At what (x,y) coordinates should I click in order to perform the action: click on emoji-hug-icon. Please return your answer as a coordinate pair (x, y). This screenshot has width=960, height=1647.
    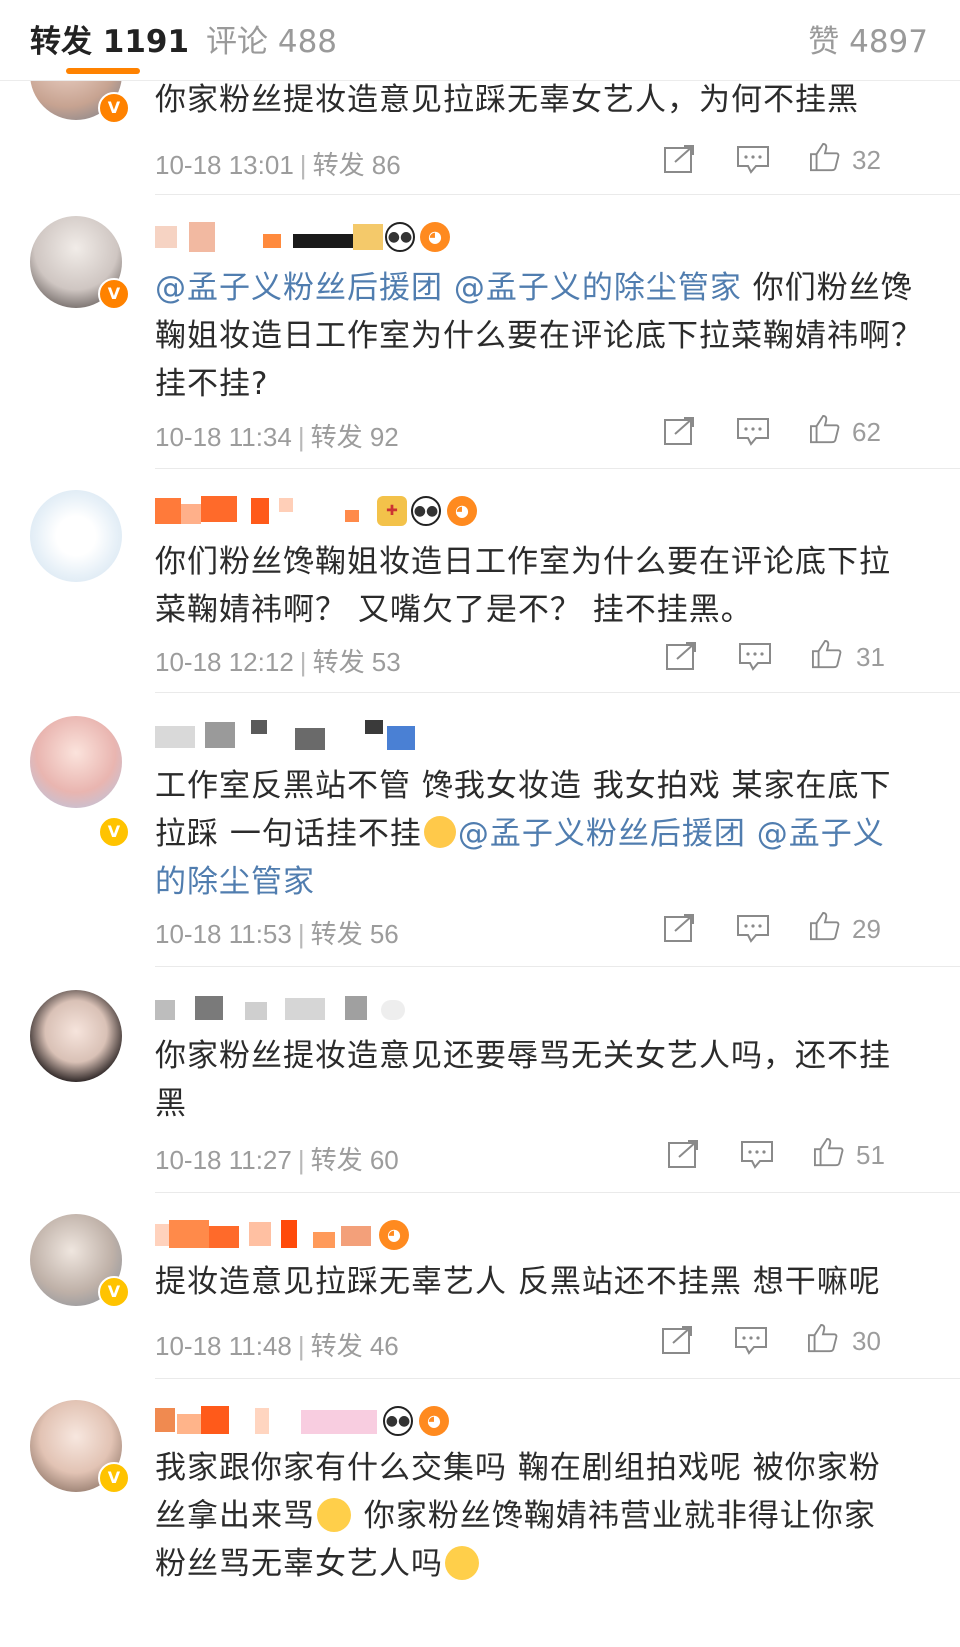
    Looking at the image, I should click on (439, 832).